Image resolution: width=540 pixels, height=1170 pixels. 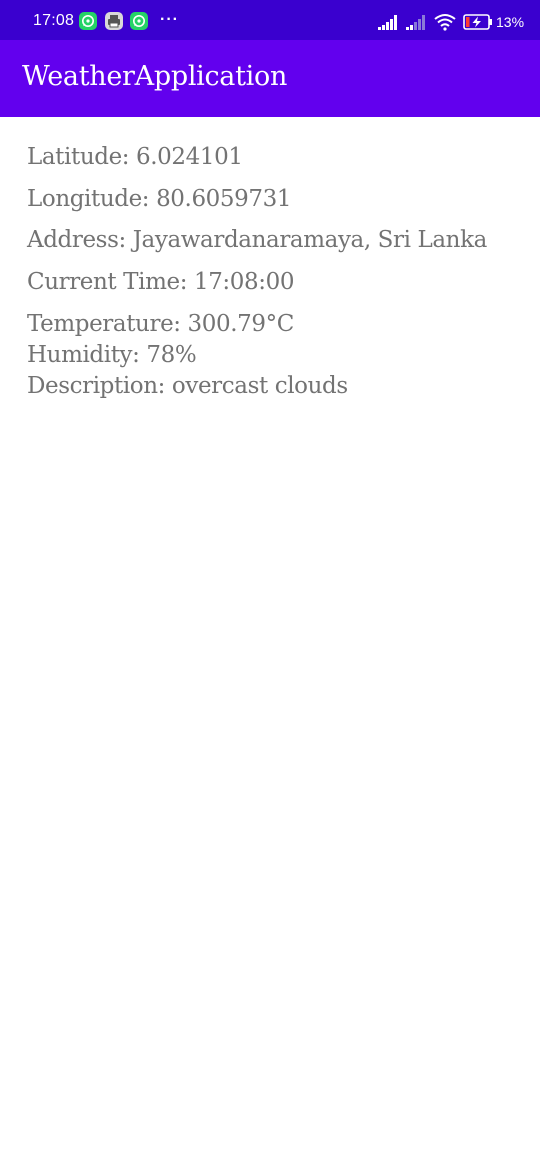 What do you see at coordinates (112, 355) in the screenshot?
I see `humidity-text: Humidity: 78%` at bounding box center [112, 355].